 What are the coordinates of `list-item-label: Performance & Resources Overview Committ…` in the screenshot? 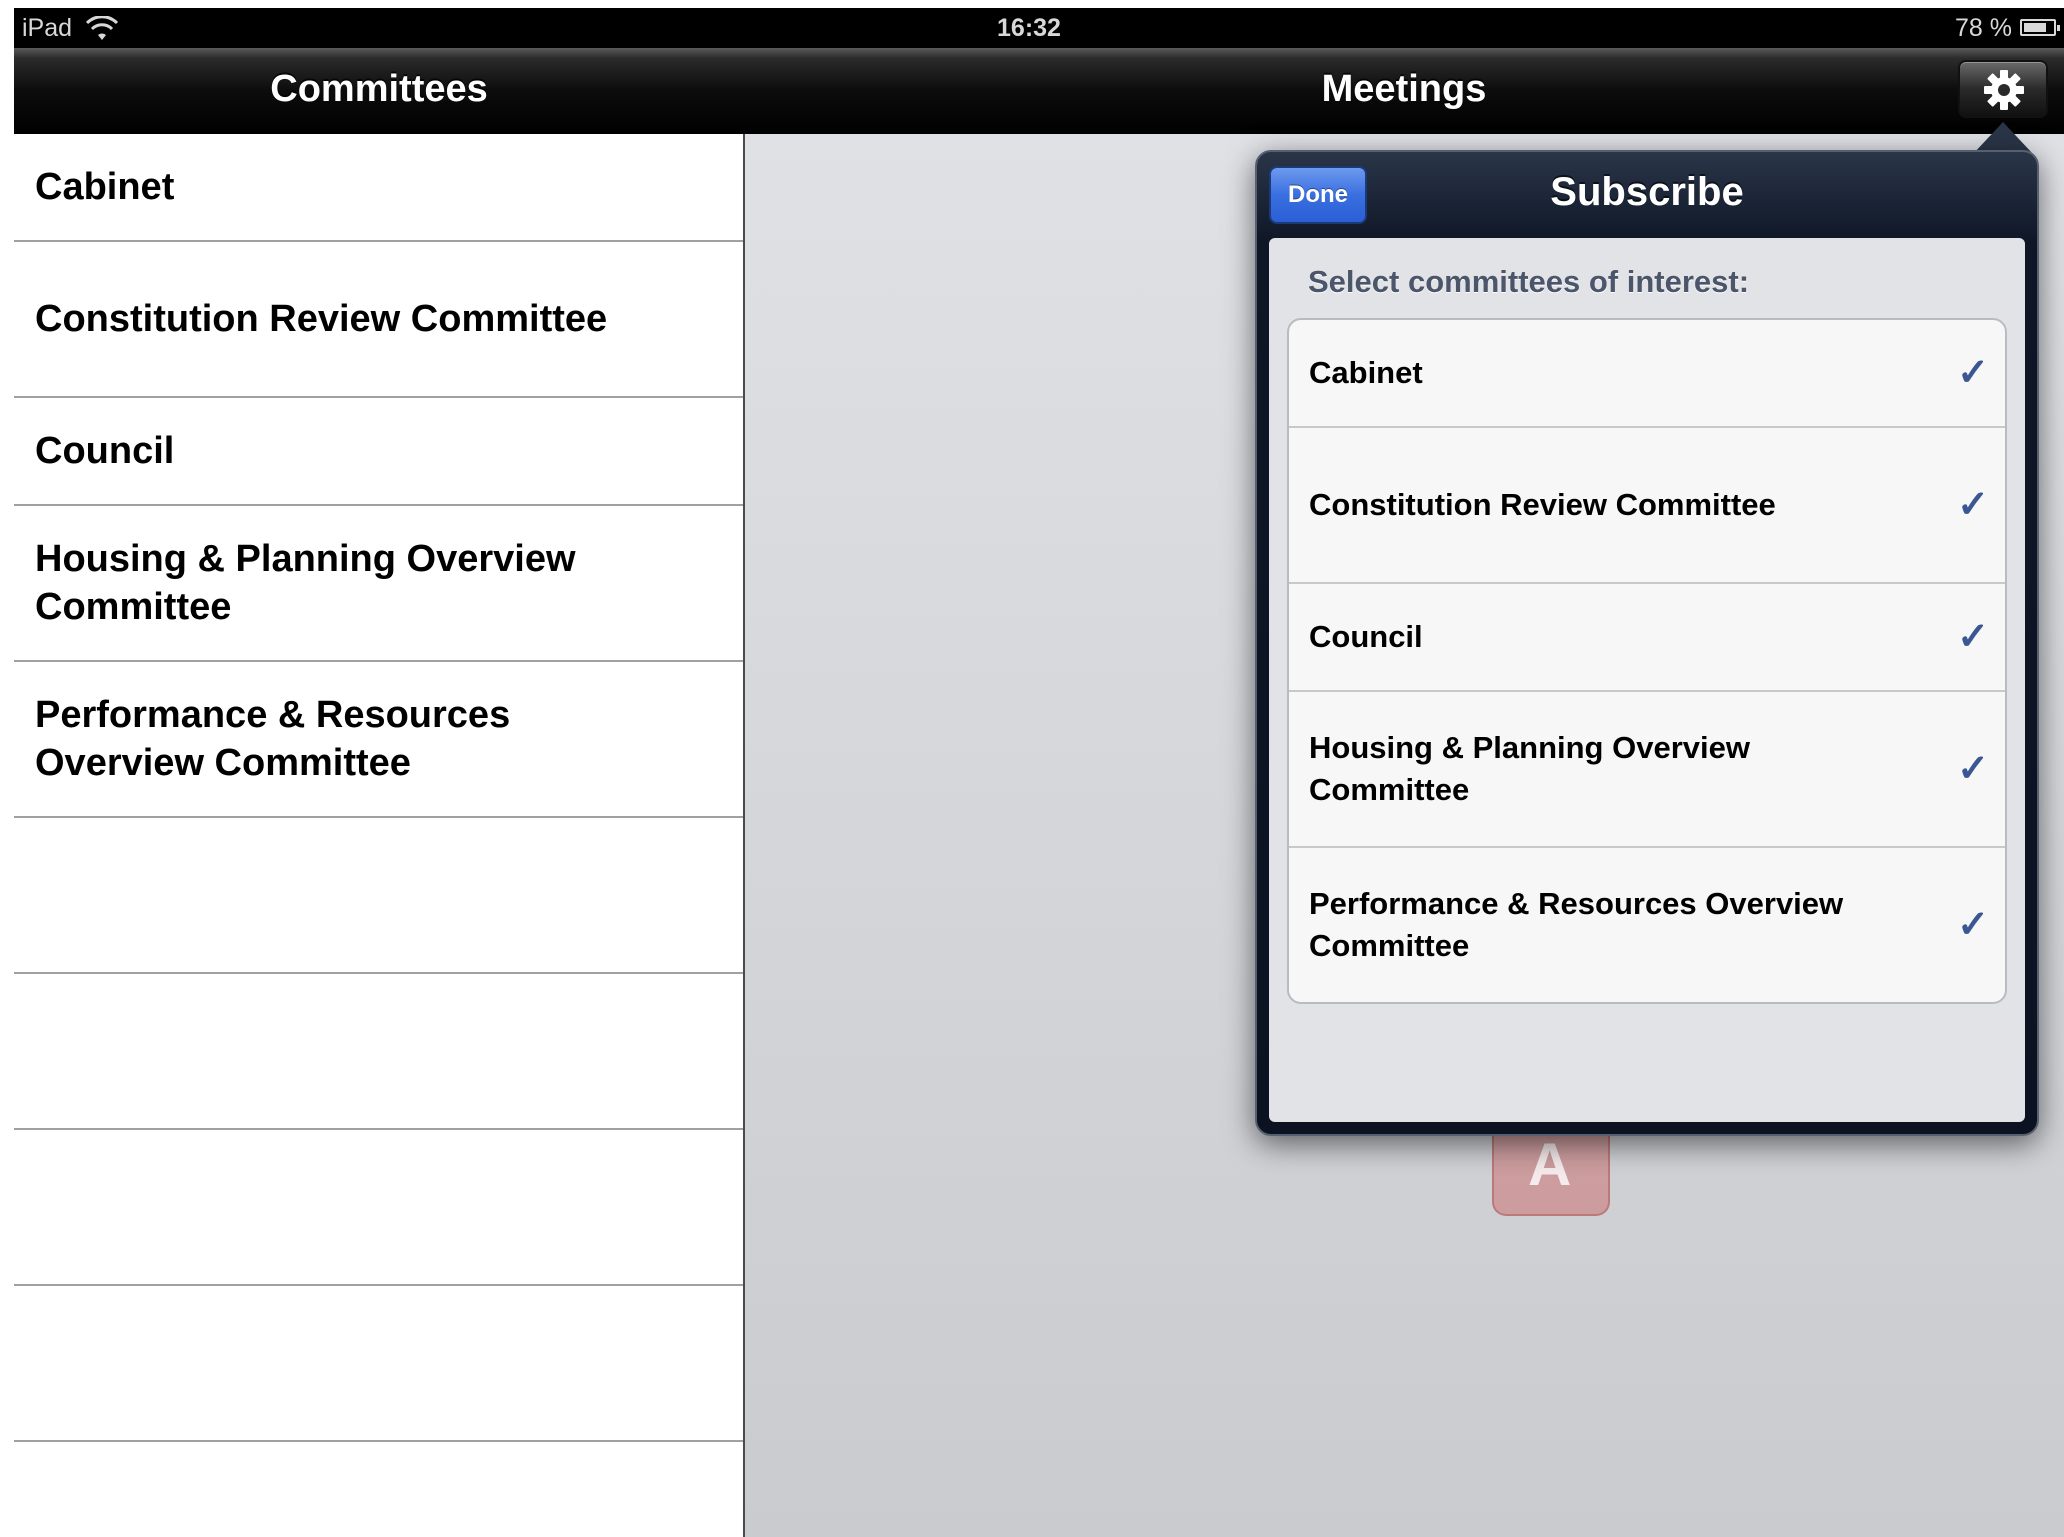 It's located at (273, 739).